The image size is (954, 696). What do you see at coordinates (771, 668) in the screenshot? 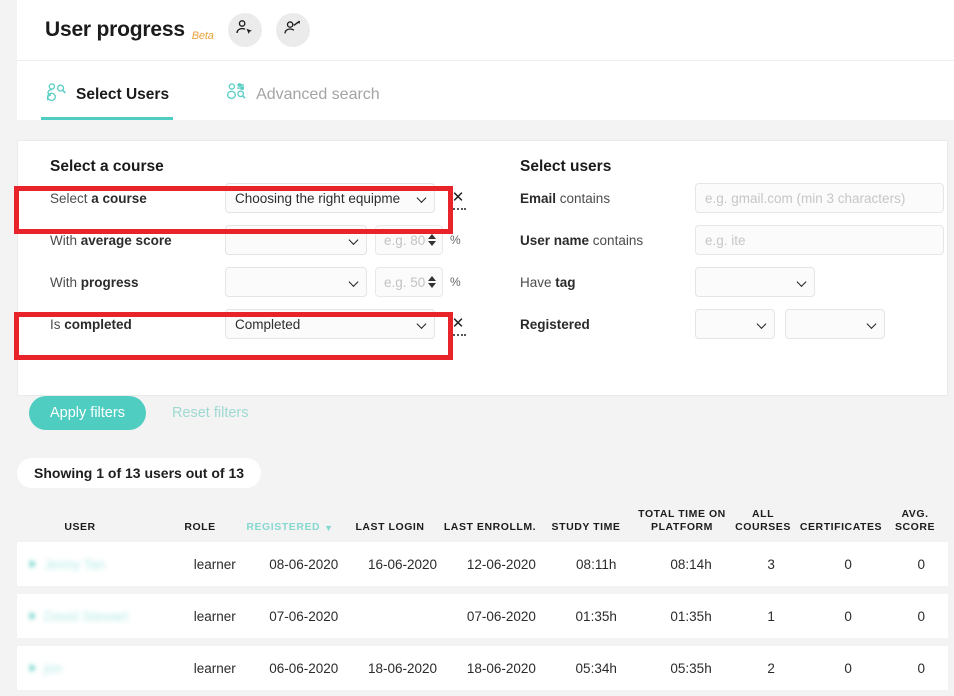
I see `cell-all-courses: 2` at bounding box center [771, 668].